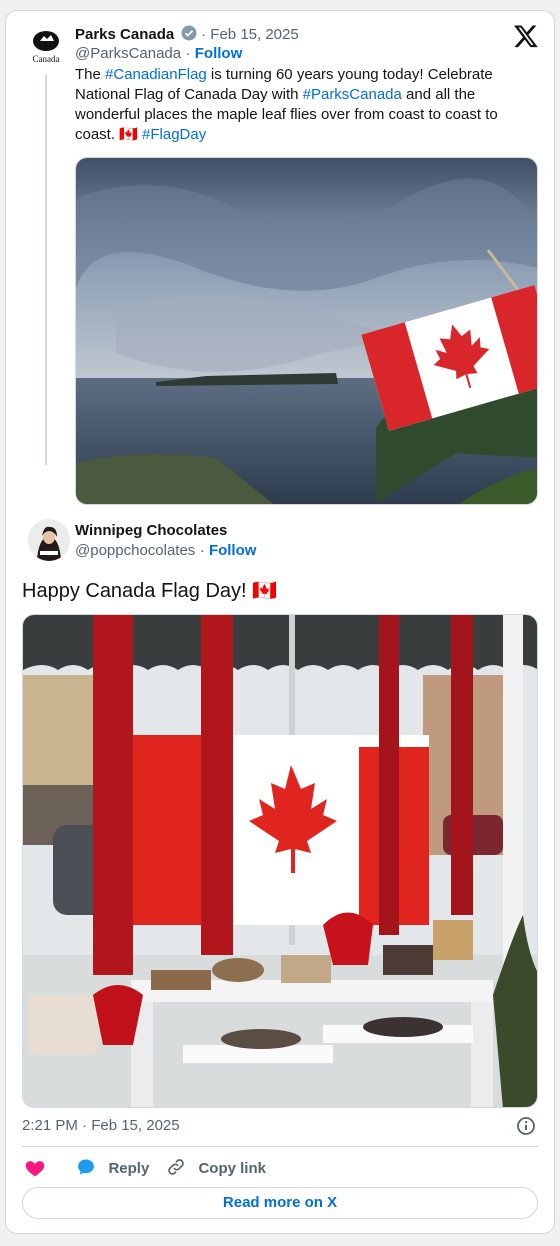 The height and width of the screenshot is (1246, 560). I want to click on x-logo-icon, so click(526, 36).